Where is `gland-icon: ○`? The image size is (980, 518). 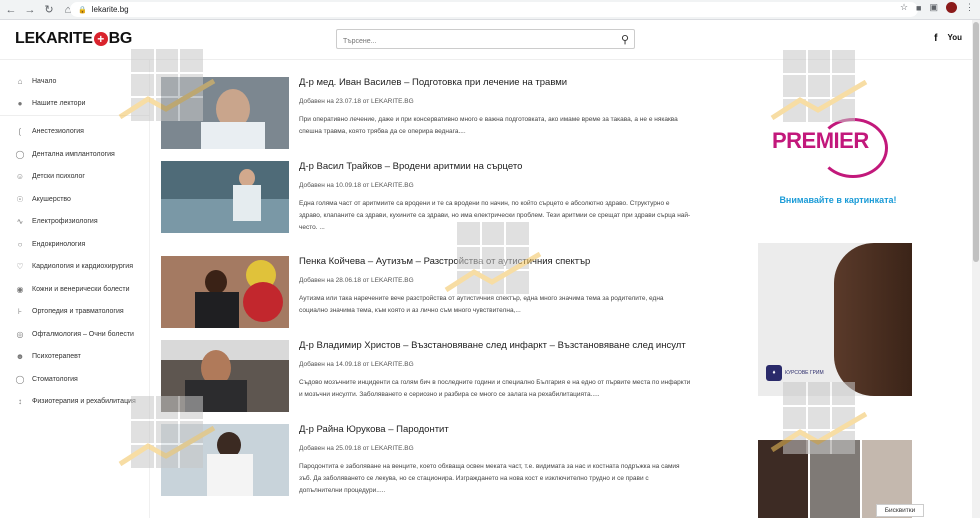 gland-icon: ○ is located at coordinates (20, 244).